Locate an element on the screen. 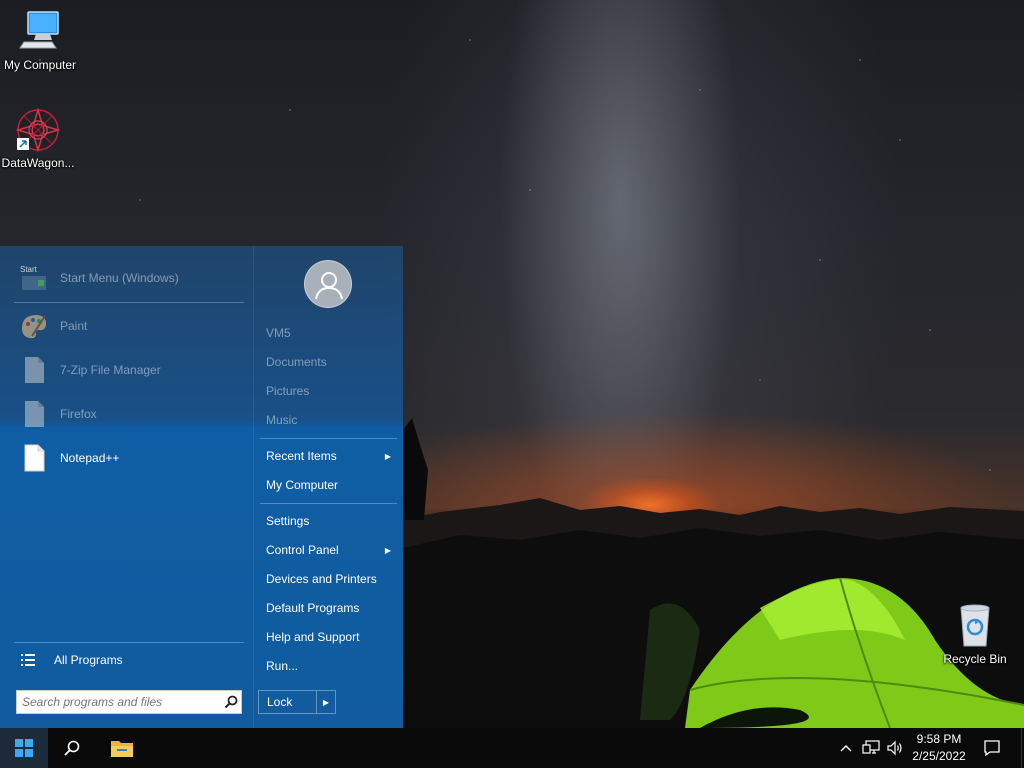 The height and width of the screenshot is (768, 1024). all-programs-button: All Programs is located at coordinates (128, 660).